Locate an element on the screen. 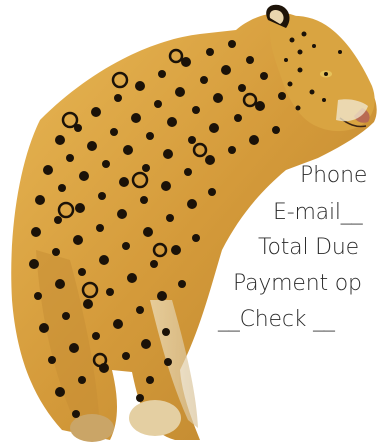  check-option-label: __Check __ is located at coordinates (276, 319).